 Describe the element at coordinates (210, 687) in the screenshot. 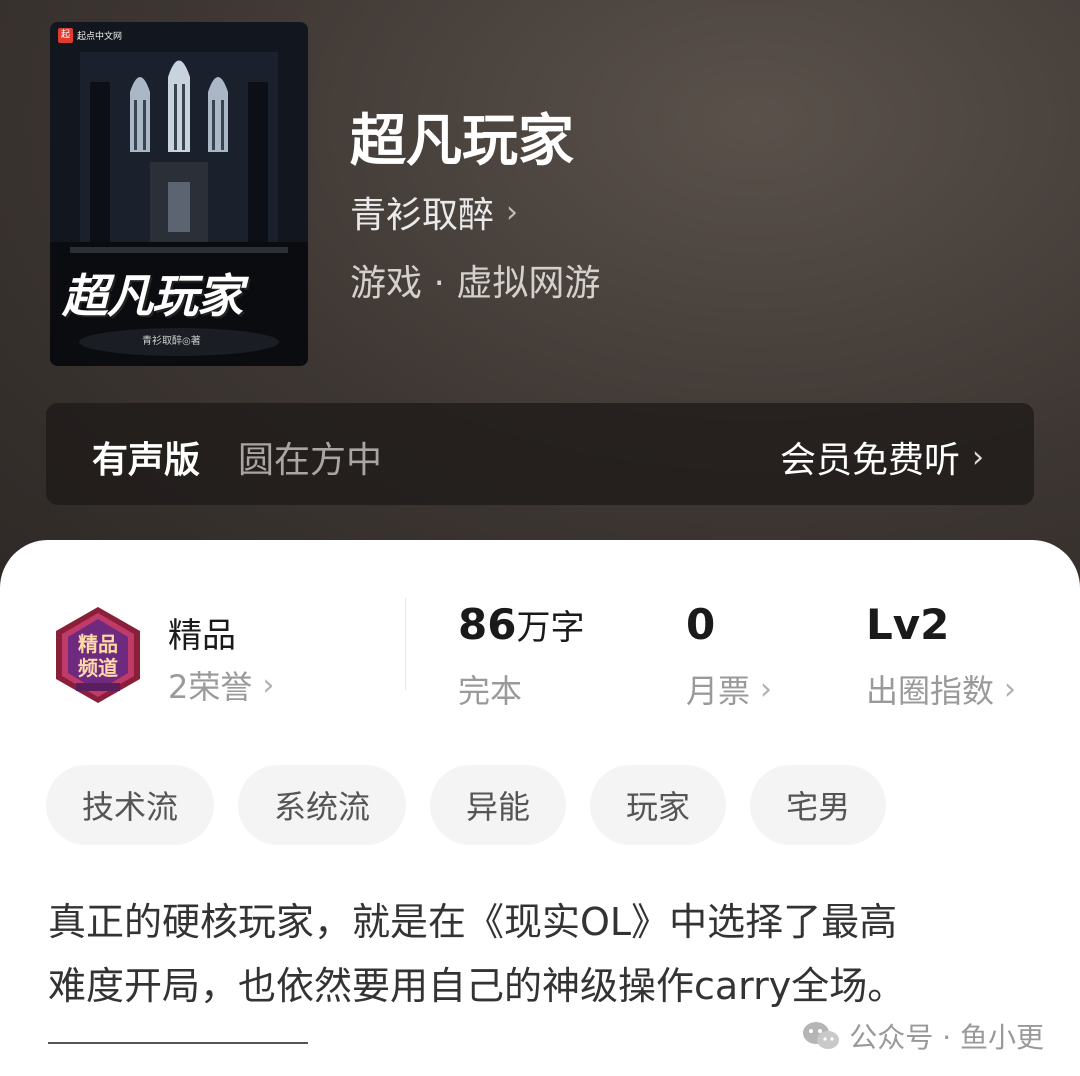

I see `honors-count: 2荣誉` at that location.